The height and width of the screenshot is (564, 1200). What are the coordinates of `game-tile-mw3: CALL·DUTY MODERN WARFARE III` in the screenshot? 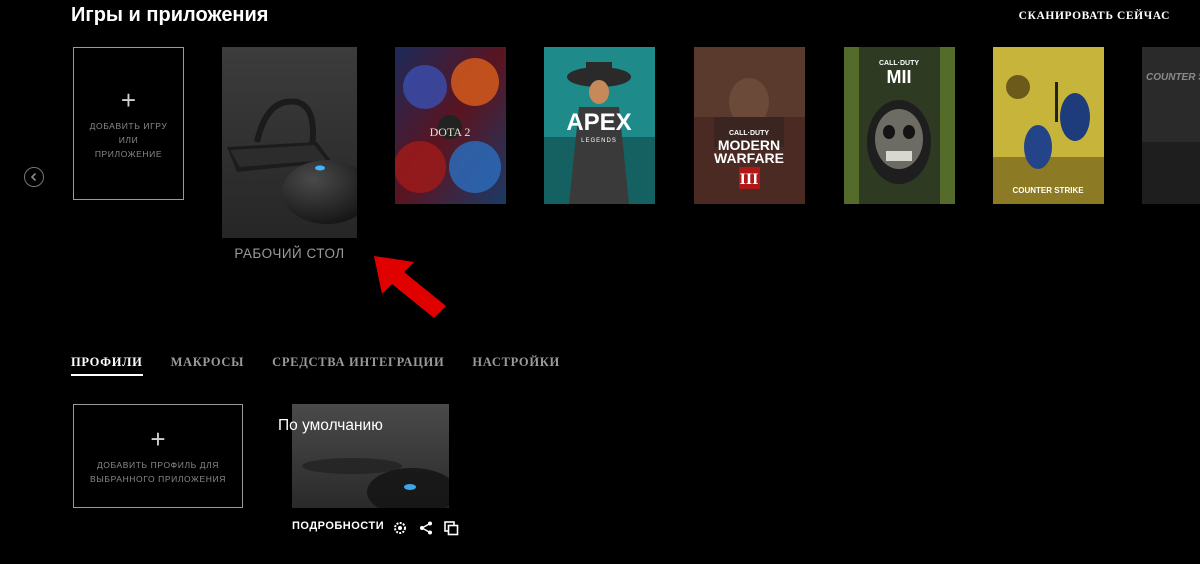 It's located at (749, 125).